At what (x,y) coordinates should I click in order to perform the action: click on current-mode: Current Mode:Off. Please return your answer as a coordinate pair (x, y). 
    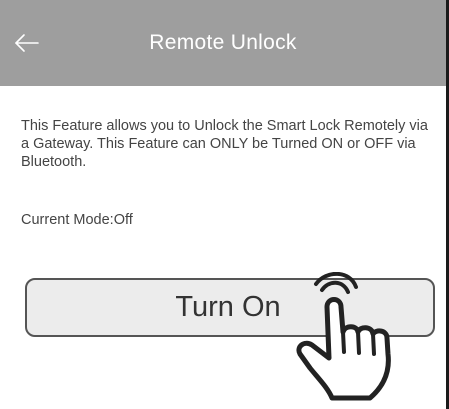
    Looking at the image, I should click on (77, 220).